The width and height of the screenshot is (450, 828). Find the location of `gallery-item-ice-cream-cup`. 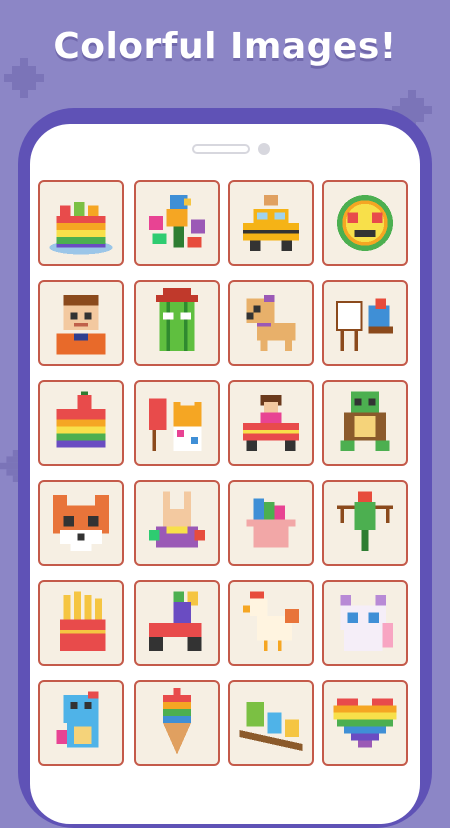

gallery-item-ice-cream-cup is located at coordinates (271, 523).